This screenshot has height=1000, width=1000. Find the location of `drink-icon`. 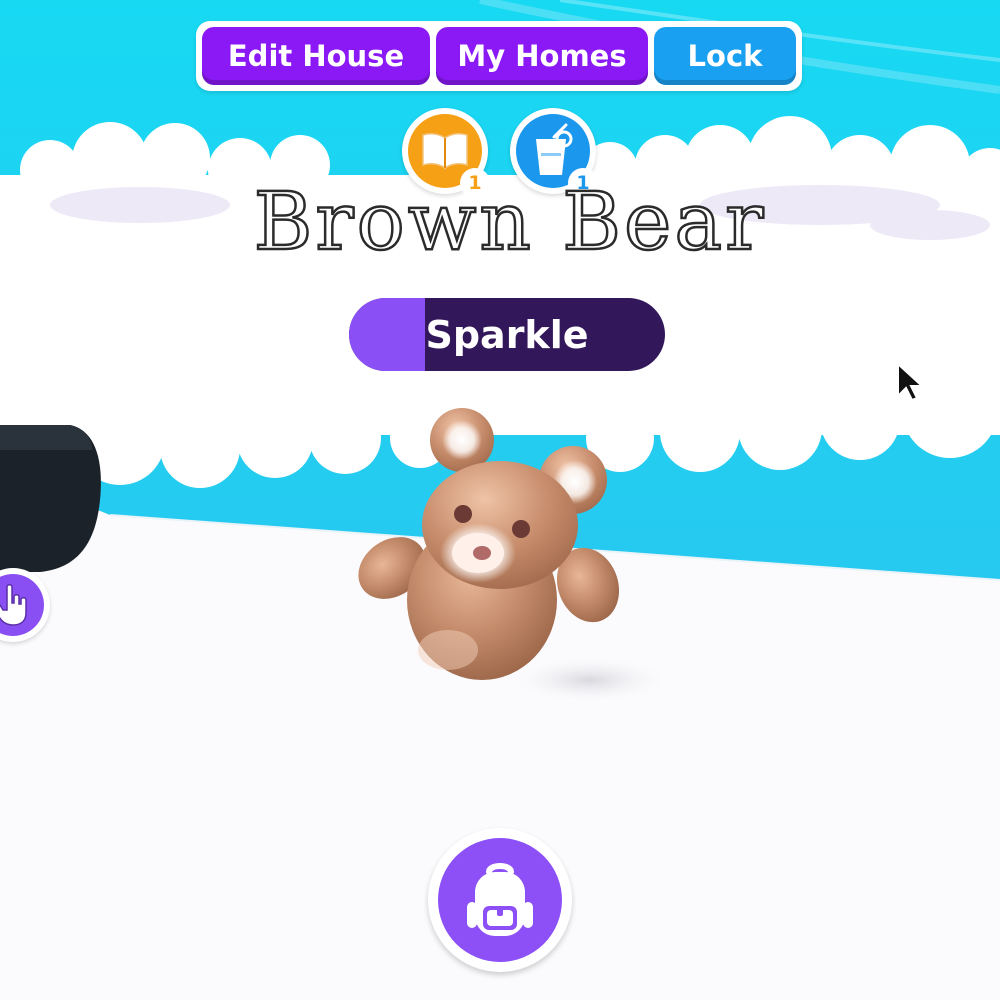

drink-icon is located at coordinates (554, 149).